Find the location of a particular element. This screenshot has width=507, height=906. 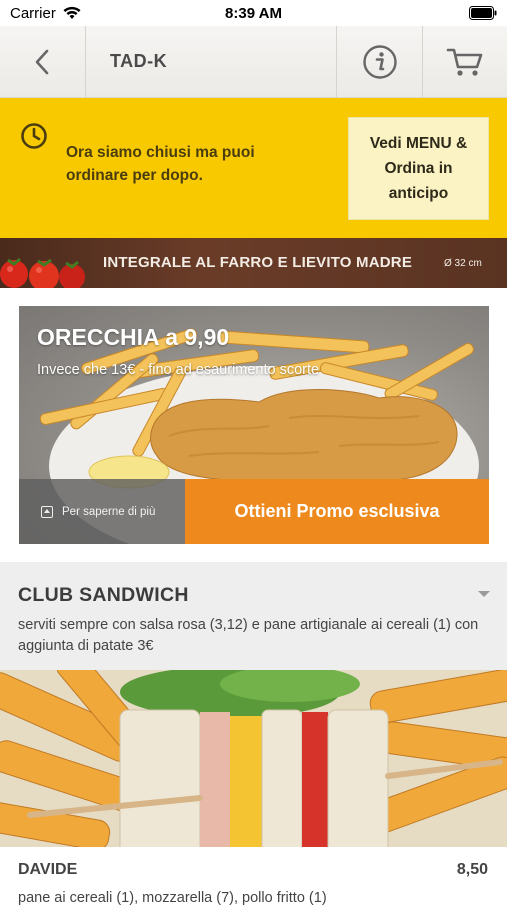

tomatoes-image is located at coordinates (42, 272).